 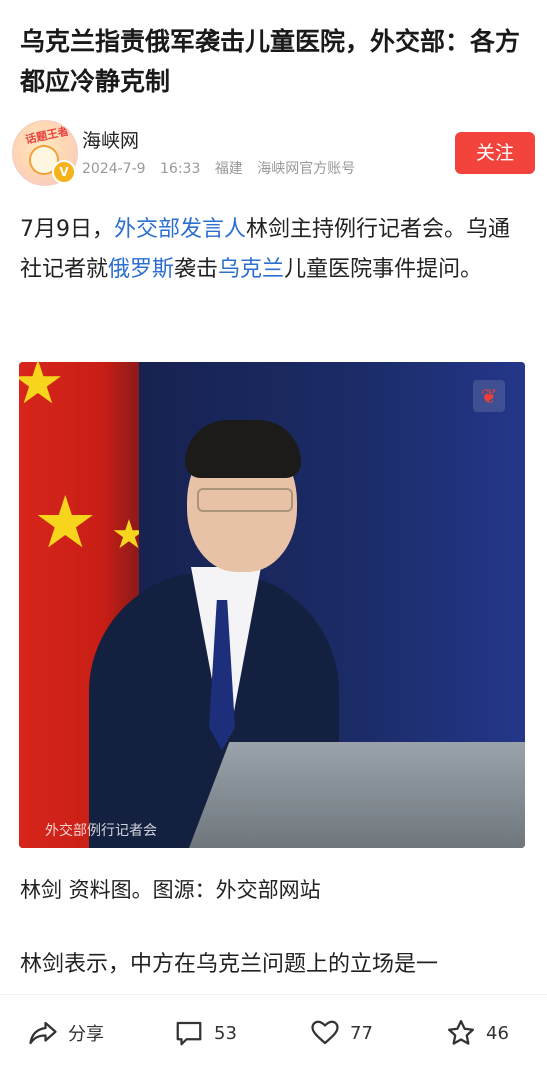 I want to click on glasses, so click(x=245, y=500).